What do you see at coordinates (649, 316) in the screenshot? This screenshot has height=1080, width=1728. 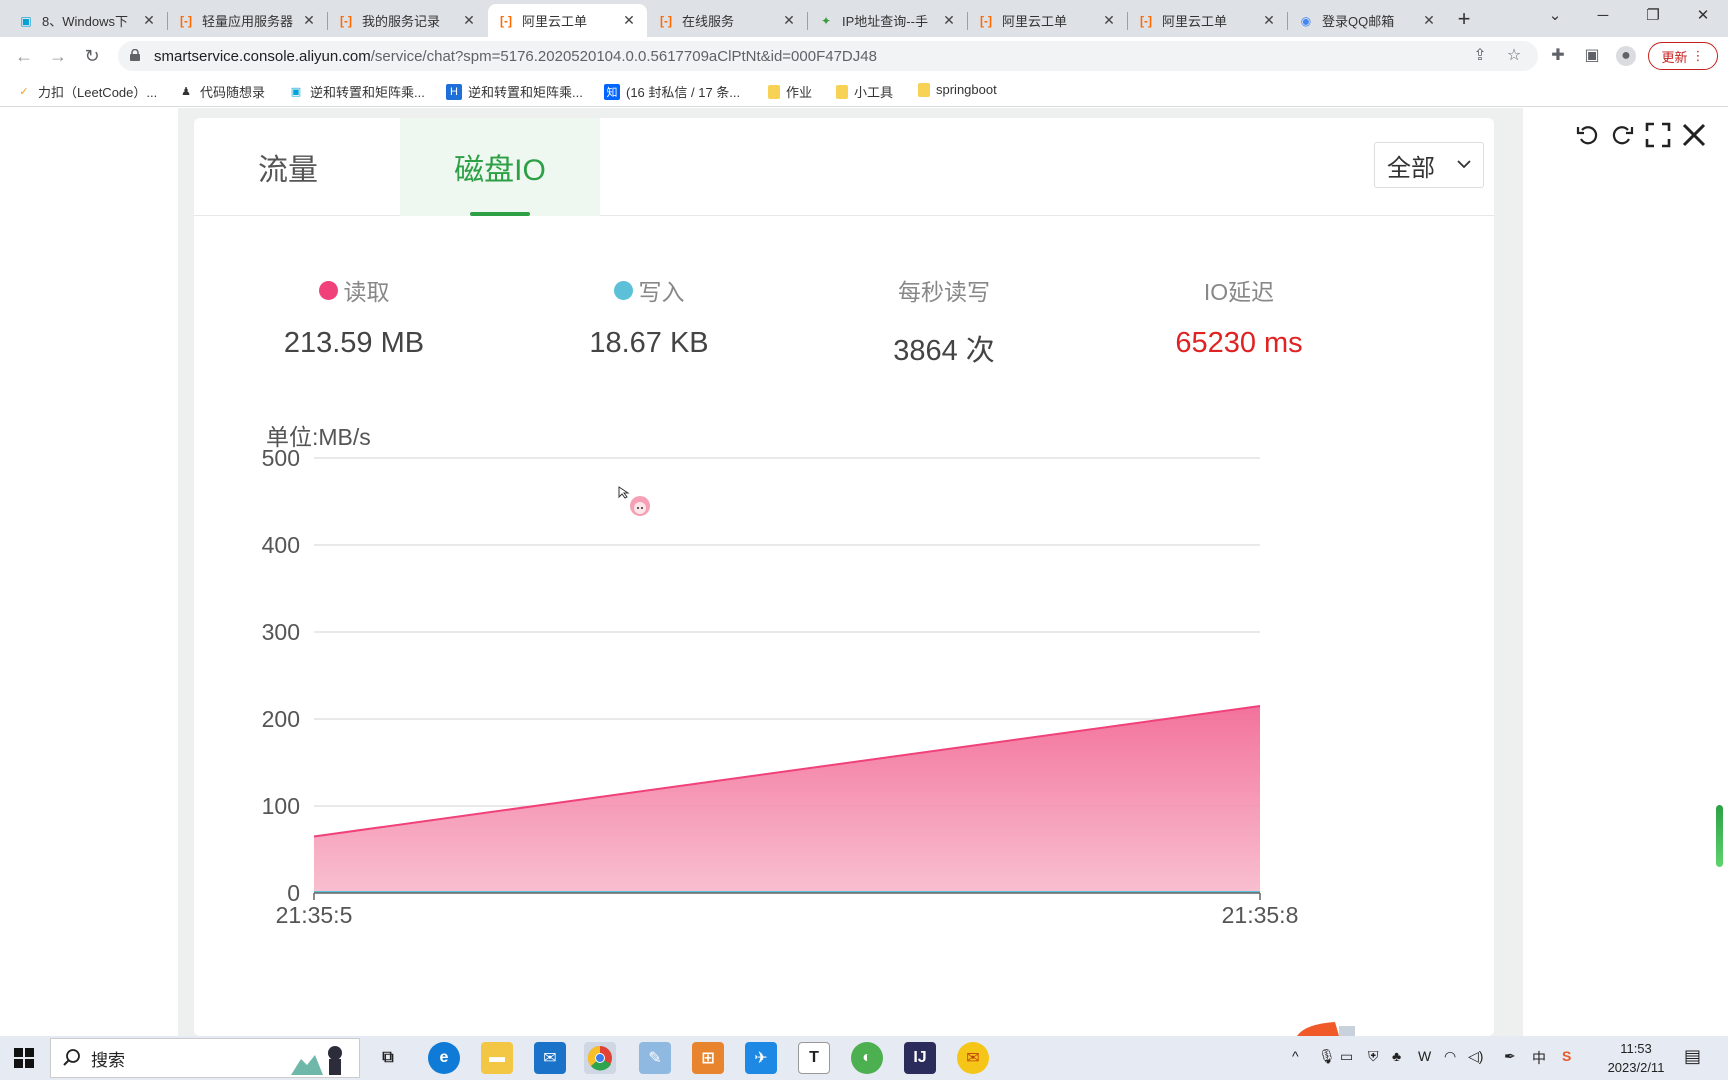 I see `stat-block: 写入 18.67 KB` at bounding box center [649, 316].